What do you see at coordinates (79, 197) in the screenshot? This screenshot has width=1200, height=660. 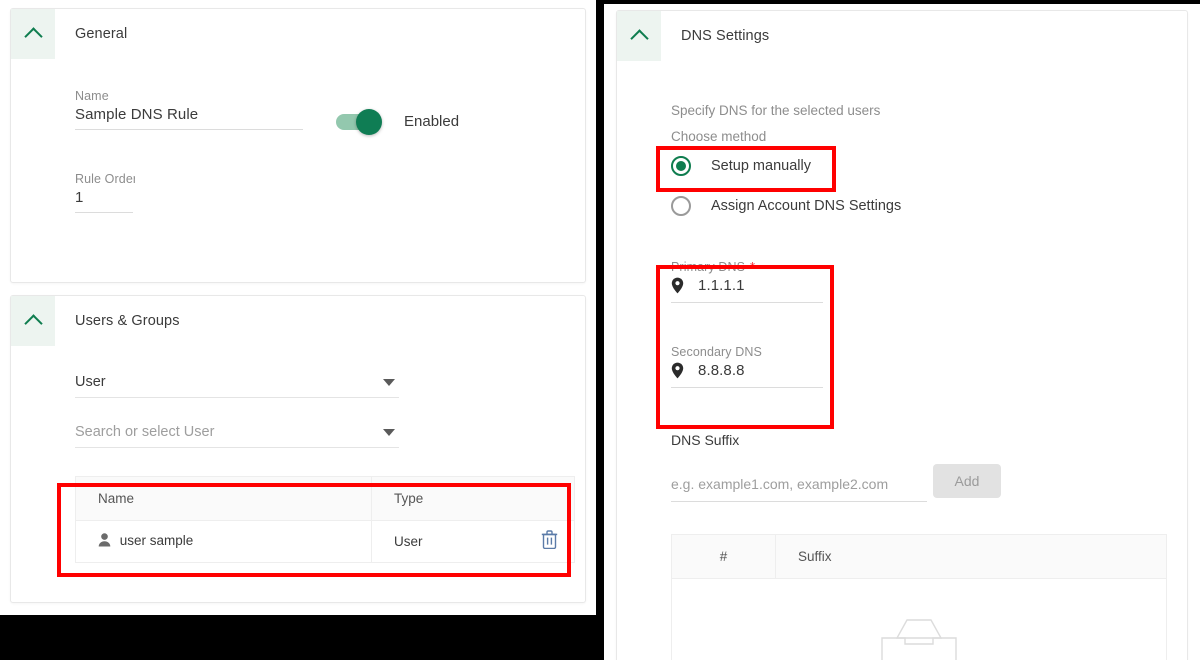 I see `rule-order-input-value: 1` at bounding box center [79, 197].